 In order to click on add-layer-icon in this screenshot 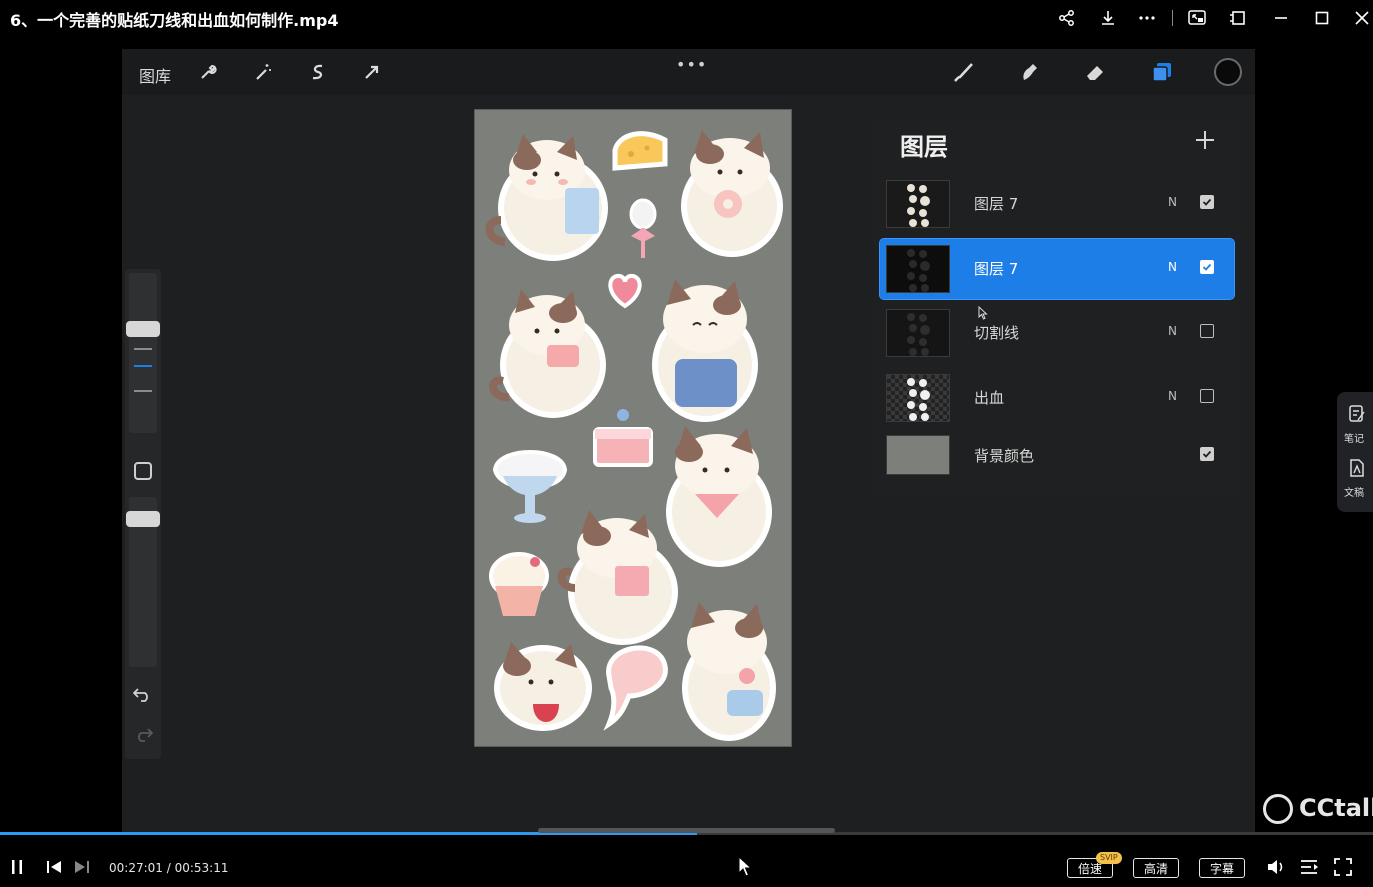, I will do `click(1205, 140)`.